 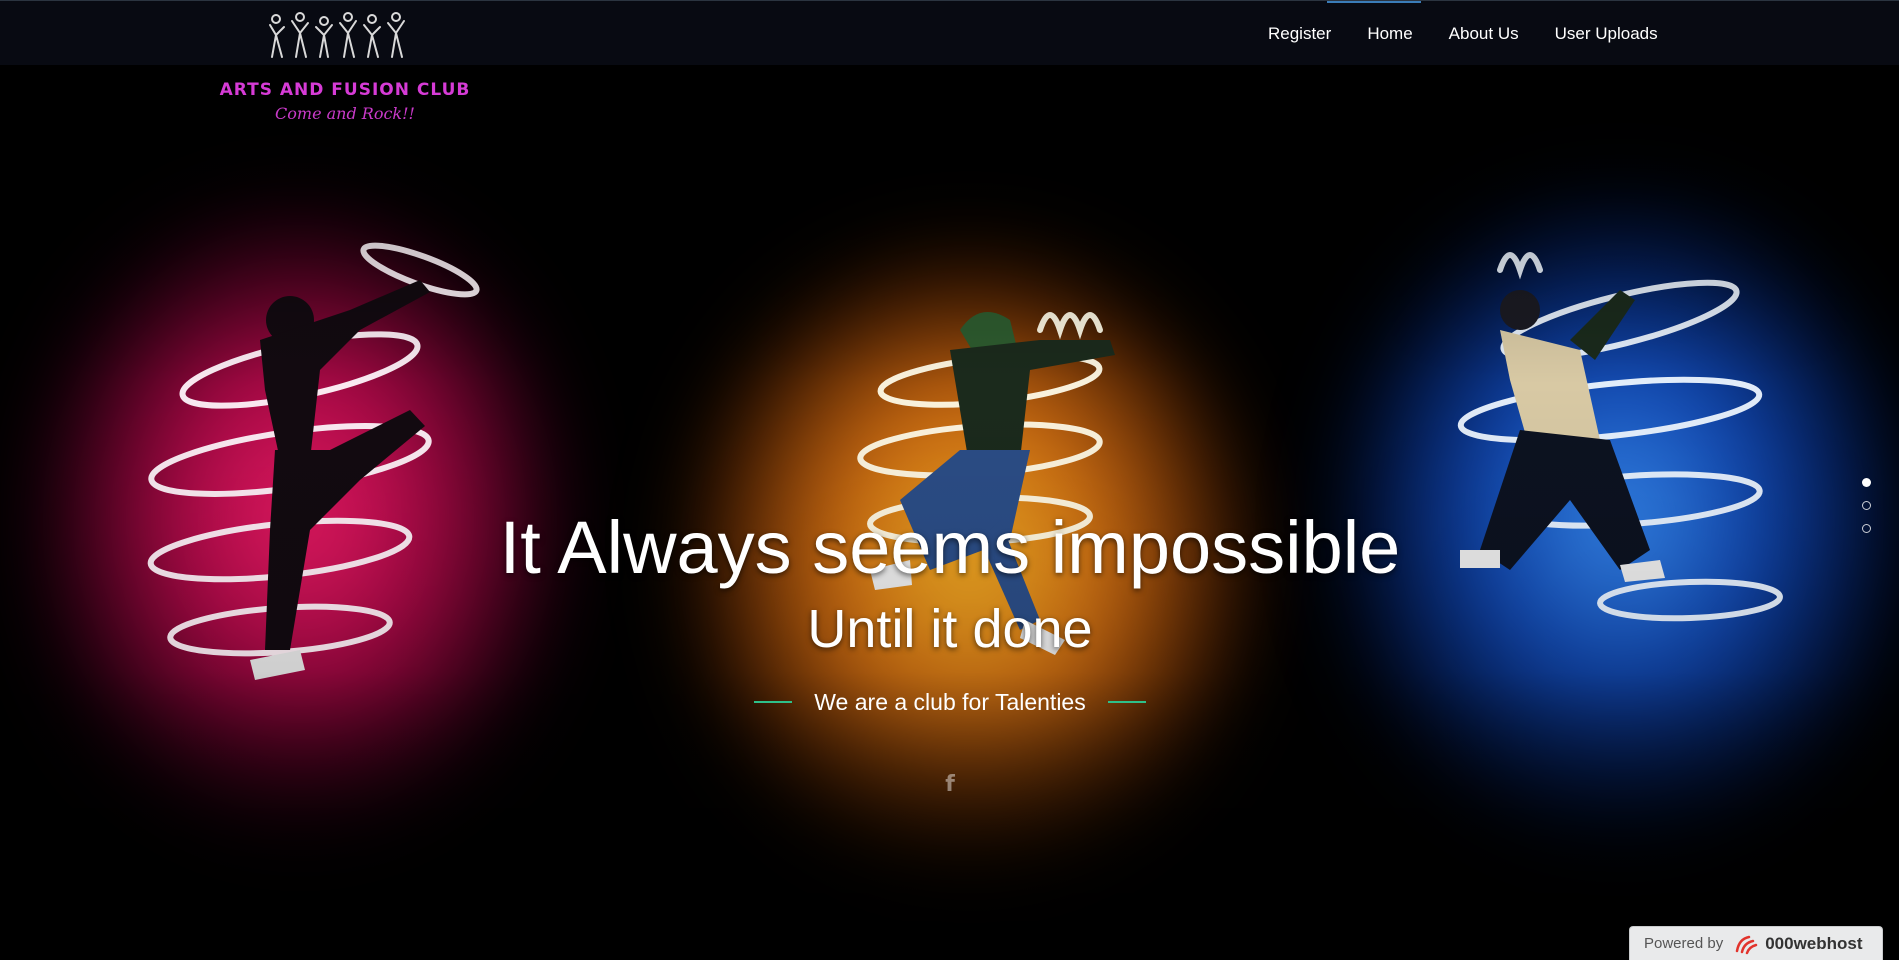 I want to click on main-nav: Register Home About Us User Uploads, so click(x=1463, y=34).